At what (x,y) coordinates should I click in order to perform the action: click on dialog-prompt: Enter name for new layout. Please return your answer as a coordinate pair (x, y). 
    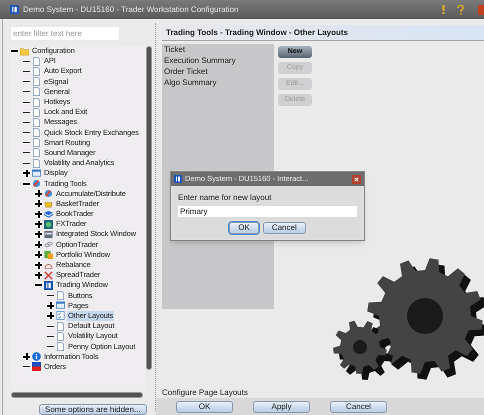
    Looking at the image, I should click on (225, 198).